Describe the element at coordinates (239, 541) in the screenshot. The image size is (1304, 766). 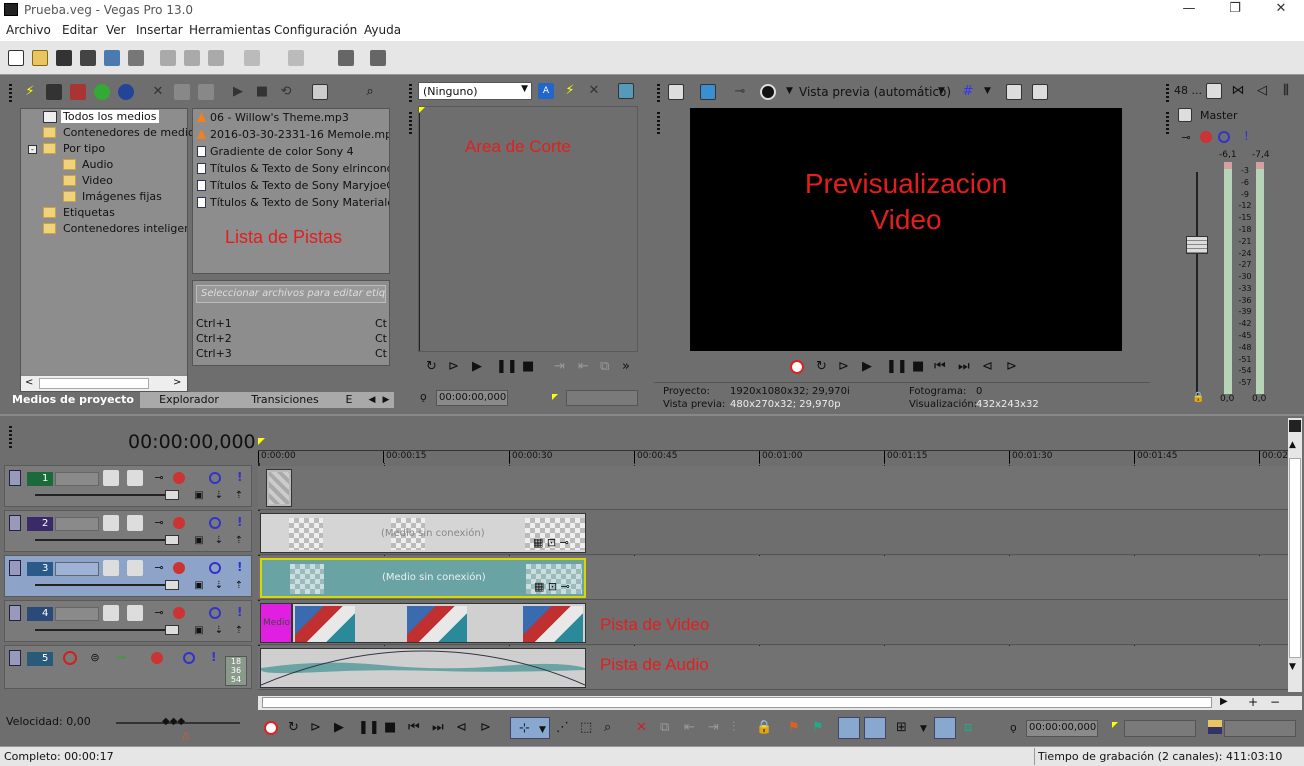
I see `compositing-icon: ⇡` at that location.